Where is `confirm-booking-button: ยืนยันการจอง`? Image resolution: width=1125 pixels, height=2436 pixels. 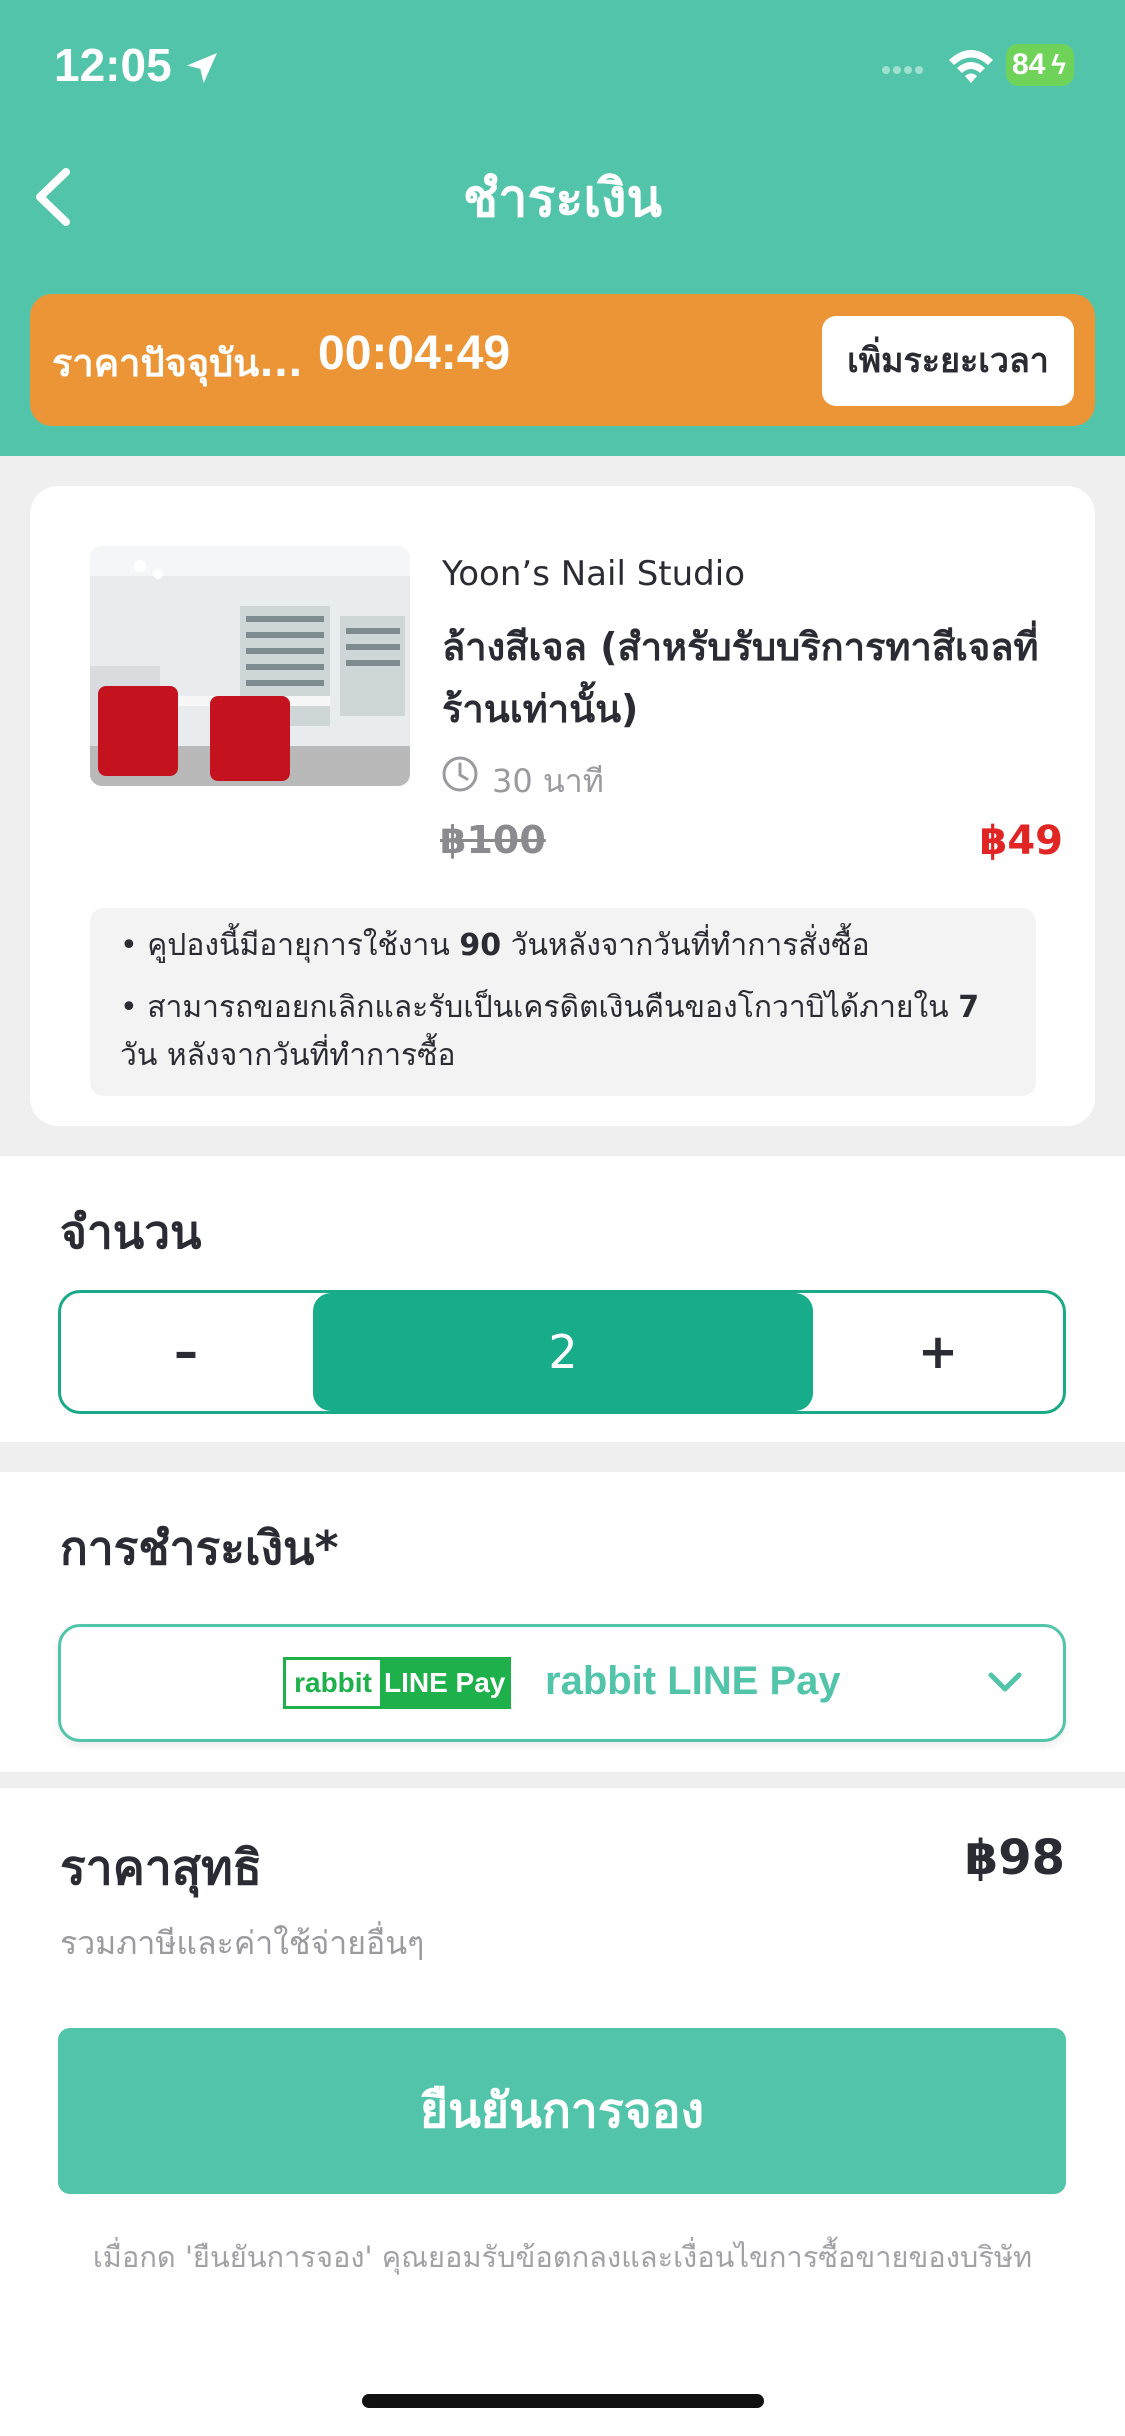
confirm-booking-button: ยืนยันการจอง is located at coordinates (562, 2111).